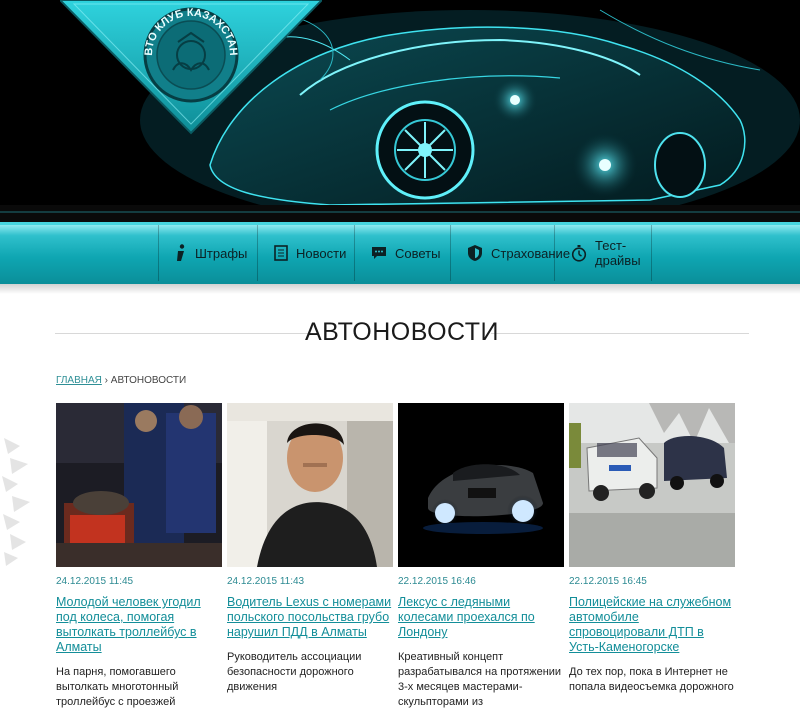 Image resolution: width=800 pixels, height=710 pixels. I want to click on nav-item-fines: Штрафы, so click(208, 253).